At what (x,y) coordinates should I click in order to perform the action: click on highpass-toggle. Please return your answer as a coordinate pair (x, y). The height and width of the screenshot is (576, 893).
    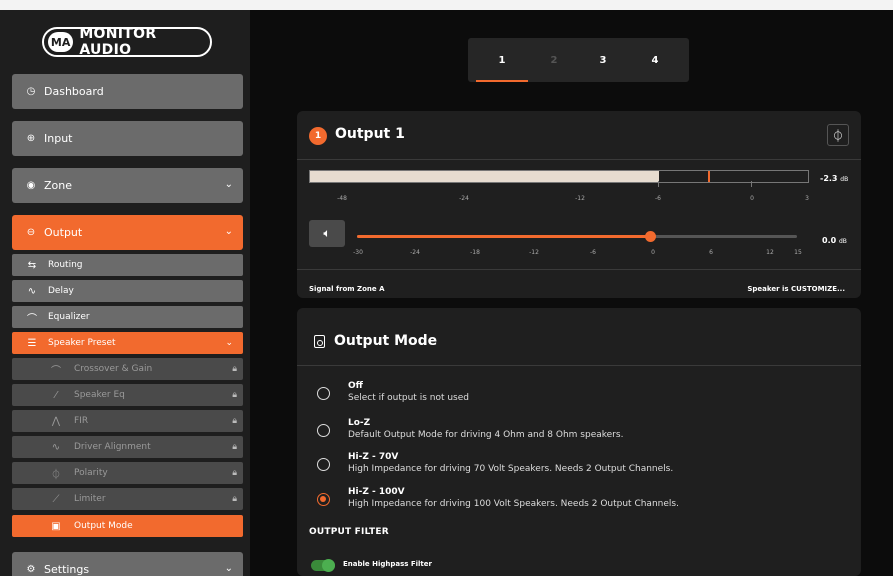
    Looking at the image, I should click on (323, 565).